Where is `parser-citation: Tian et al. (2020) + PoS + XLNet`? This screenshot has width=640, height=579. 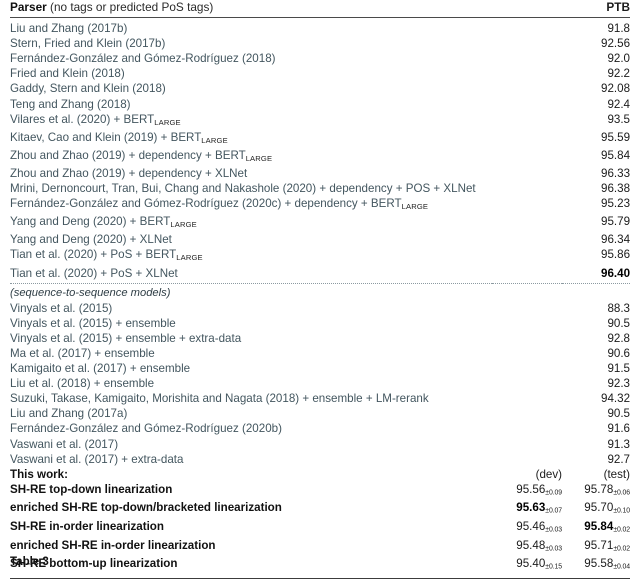
parser-citation: Tian et al. (2020) + PoS + XLNet is located at coordinates (94, 273).